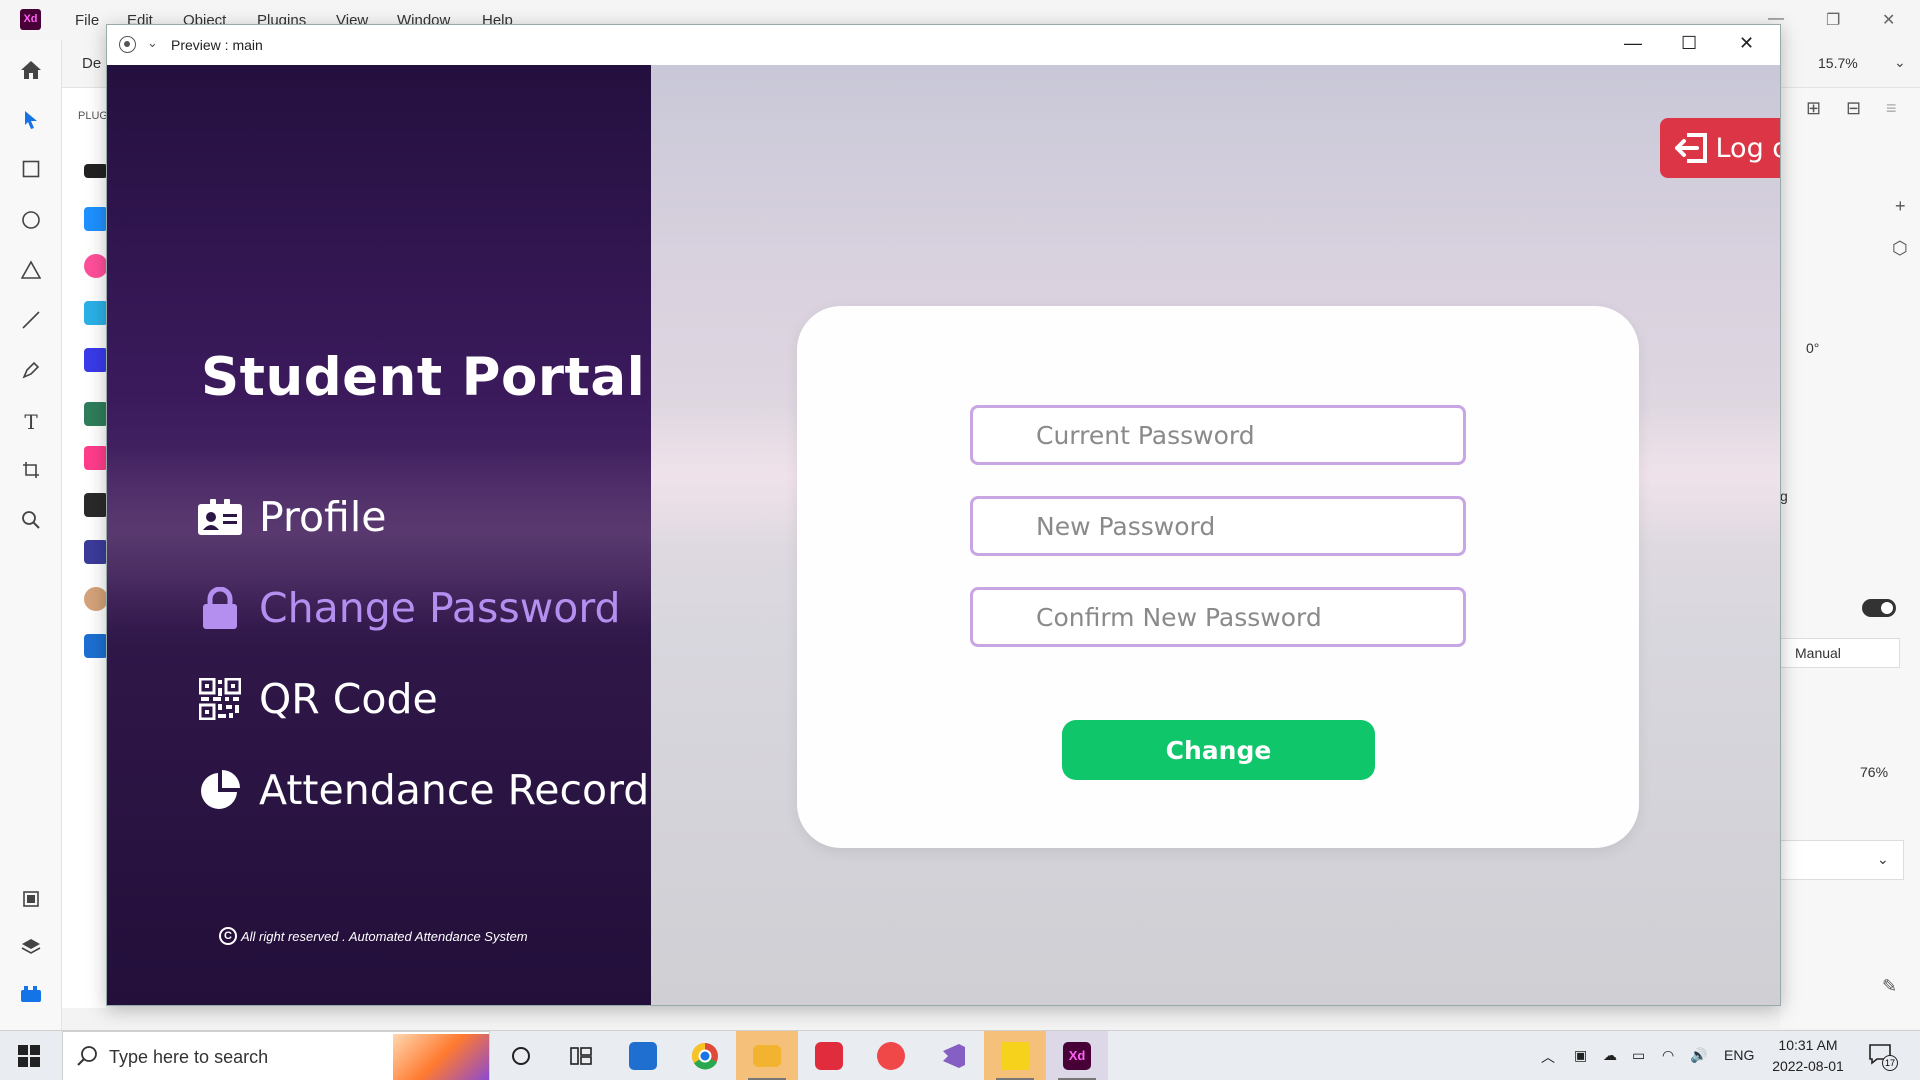 Image resolution: width=1920 pixels, height=1080 pixels. What do you see at coordinates (1580, 1055) in the screenshot?
I see `tray-meet-icon: ▣` at bounding box center [1580, 1055].